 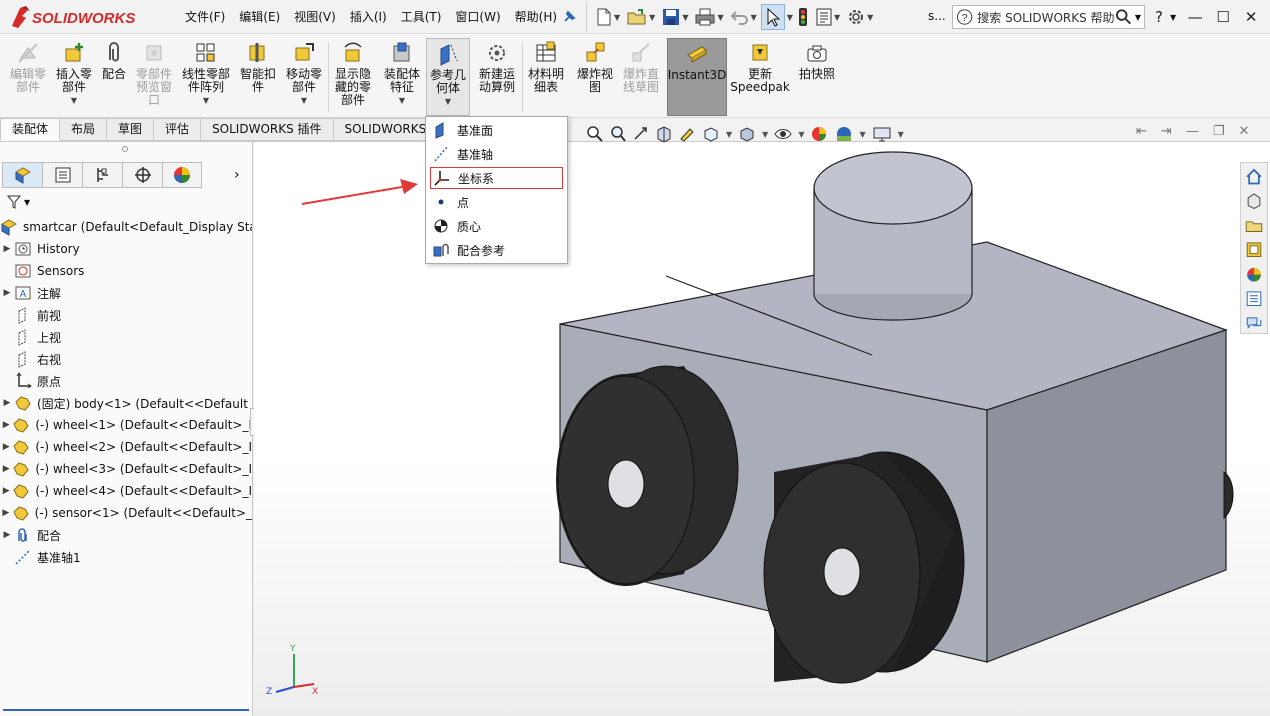 What do you see at coordinates (546, 77) in the screenshot?
I see `bill-of-materials-button: 材料明 细表` at bounding box center [546, 77].